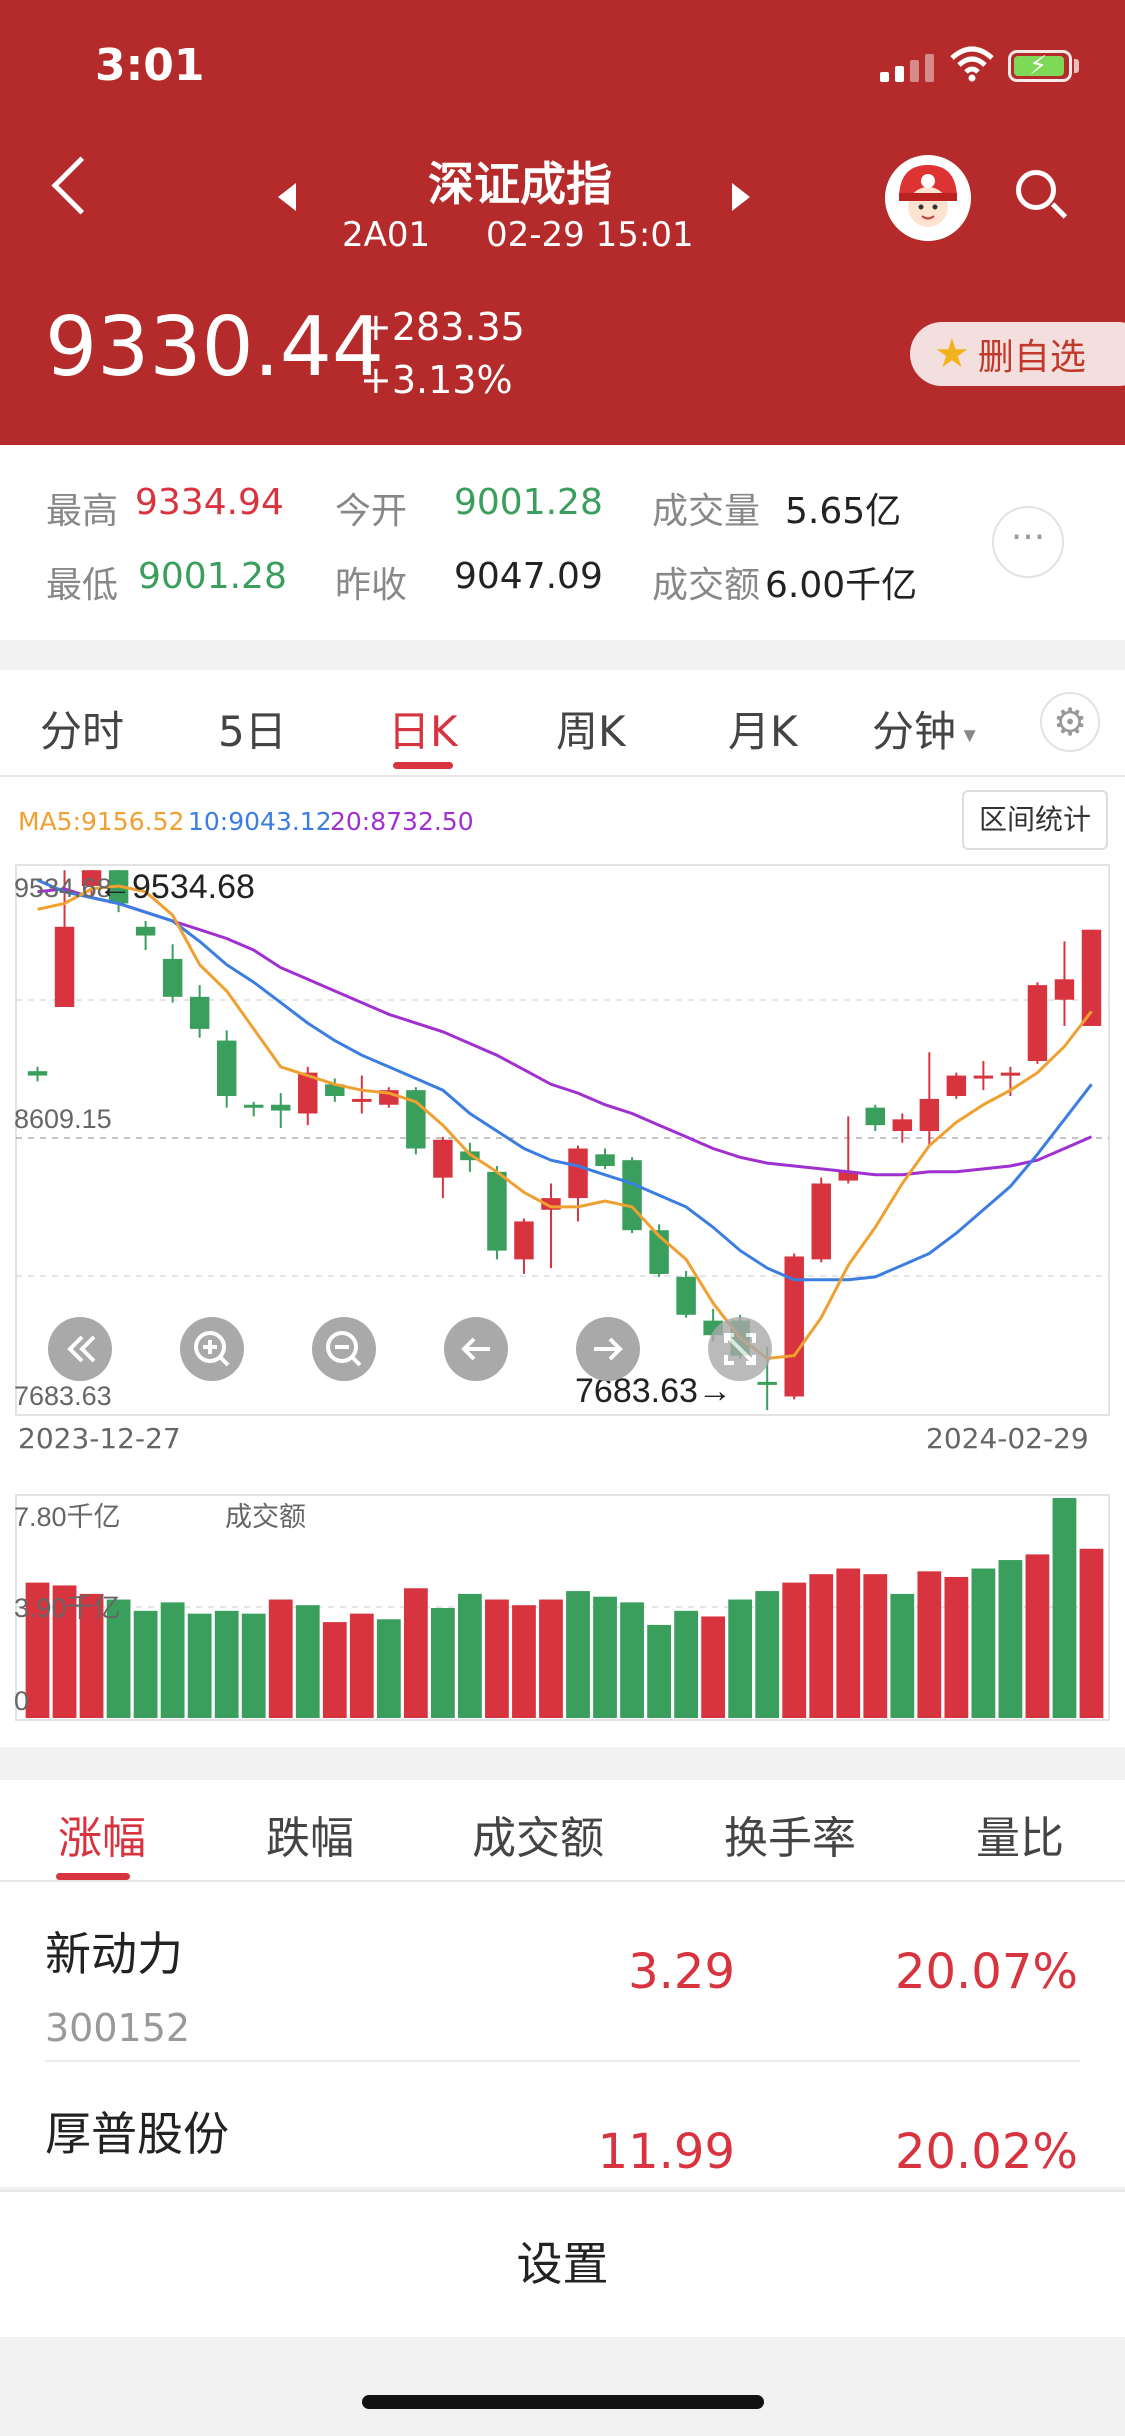  What do you see at coordinates (538, 1834) in the screenshot?
I see `tab-turnover-amount: 成交额` at bounding box center [538, 1834].